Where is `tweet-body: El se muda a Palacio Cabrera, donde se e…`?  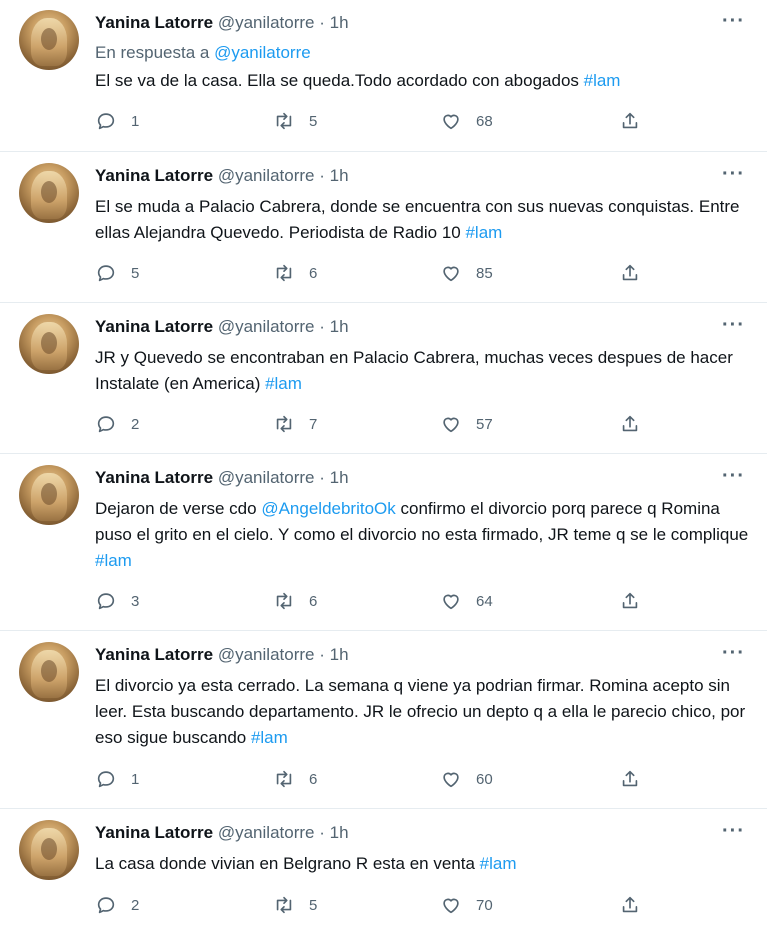
tweet-body: El se muda a Palacio Cabrera, donde se e… is located at coordinates (417, 219).